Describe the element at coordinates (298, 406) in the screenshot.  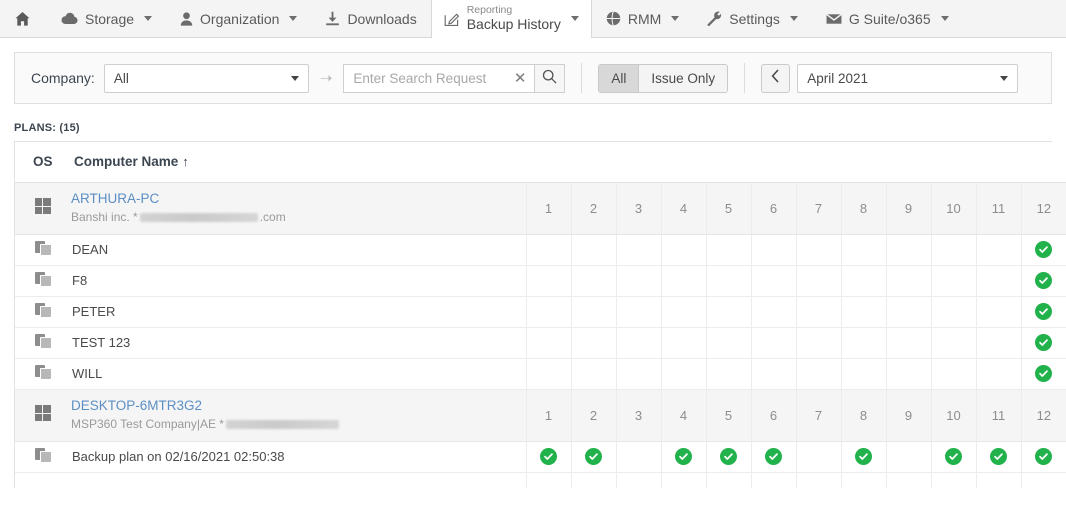
I see `computer-name-link: DESKTOP-6MTR3G2` at that location.